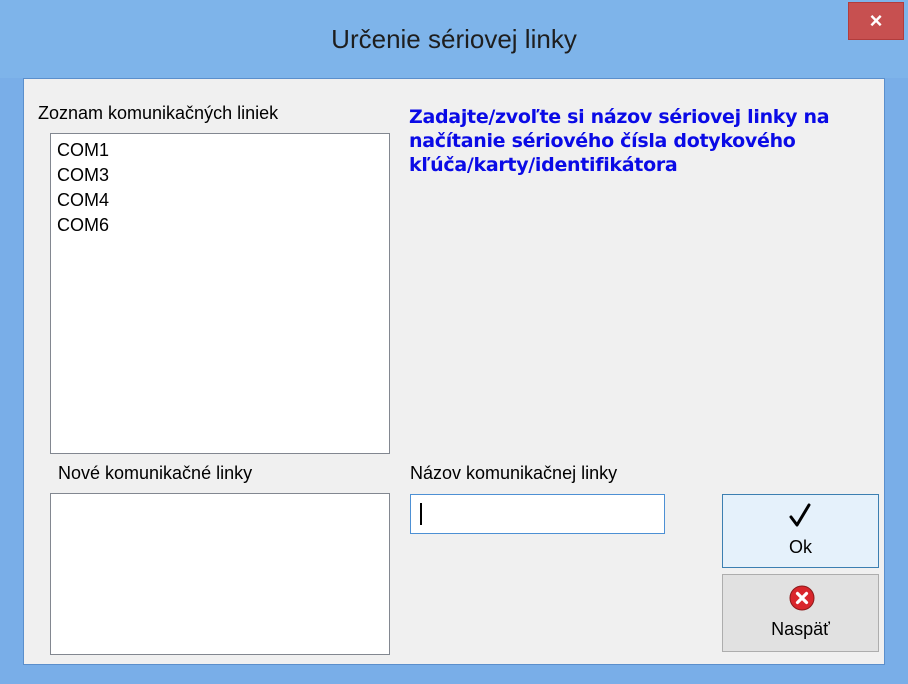 The width and height of the screenshot is (908, 684). What do you see at coordinates (537, 514) in the screenshot?
I see `name-input` at bounding box center [537, 514].